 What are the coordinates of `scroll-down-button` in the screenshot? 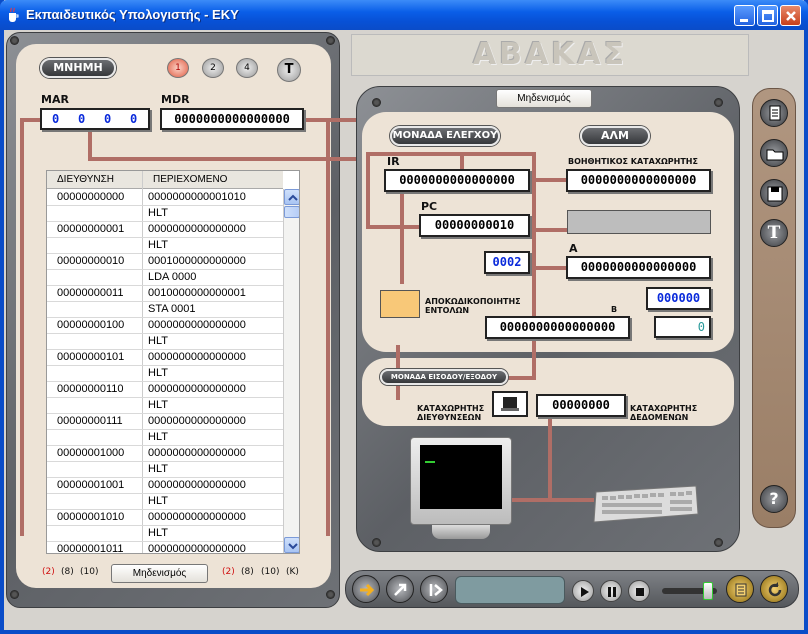 It's located at (291, 545).